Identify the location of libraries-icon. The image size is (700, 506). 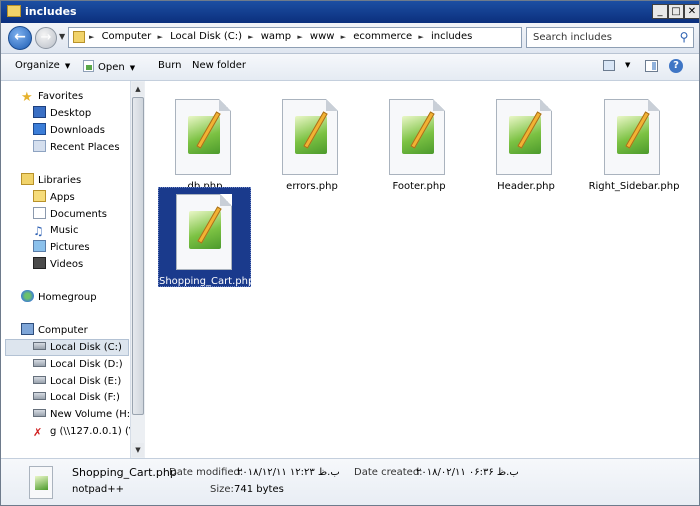
(27, 179).